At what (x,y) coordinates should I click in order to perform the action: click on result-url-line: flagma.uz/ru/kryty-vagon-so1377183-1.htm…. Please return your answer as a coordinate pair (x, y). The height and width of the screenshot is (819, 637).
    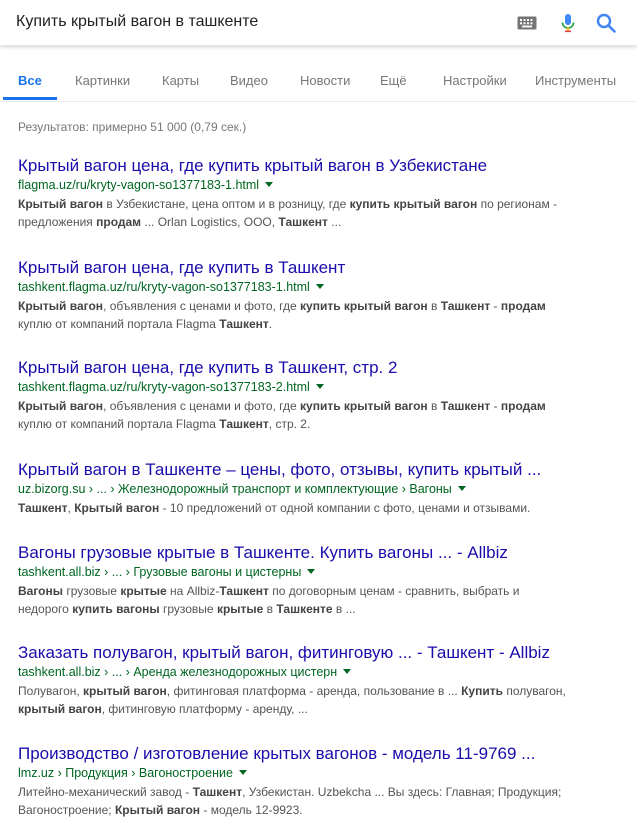
    Looking at the image, I should click on (318, 185).